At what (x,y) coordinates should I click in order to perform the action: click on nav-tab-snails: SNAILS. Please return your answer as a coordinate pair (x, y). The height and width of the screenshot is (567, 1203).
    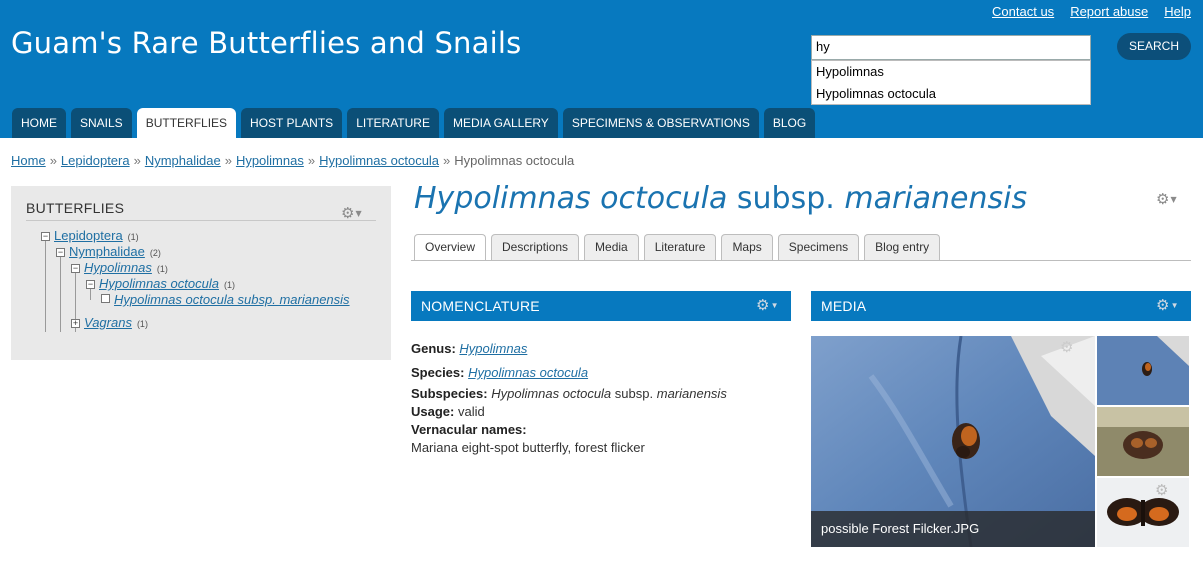
    Looking at the image, I should click on (101, 123).